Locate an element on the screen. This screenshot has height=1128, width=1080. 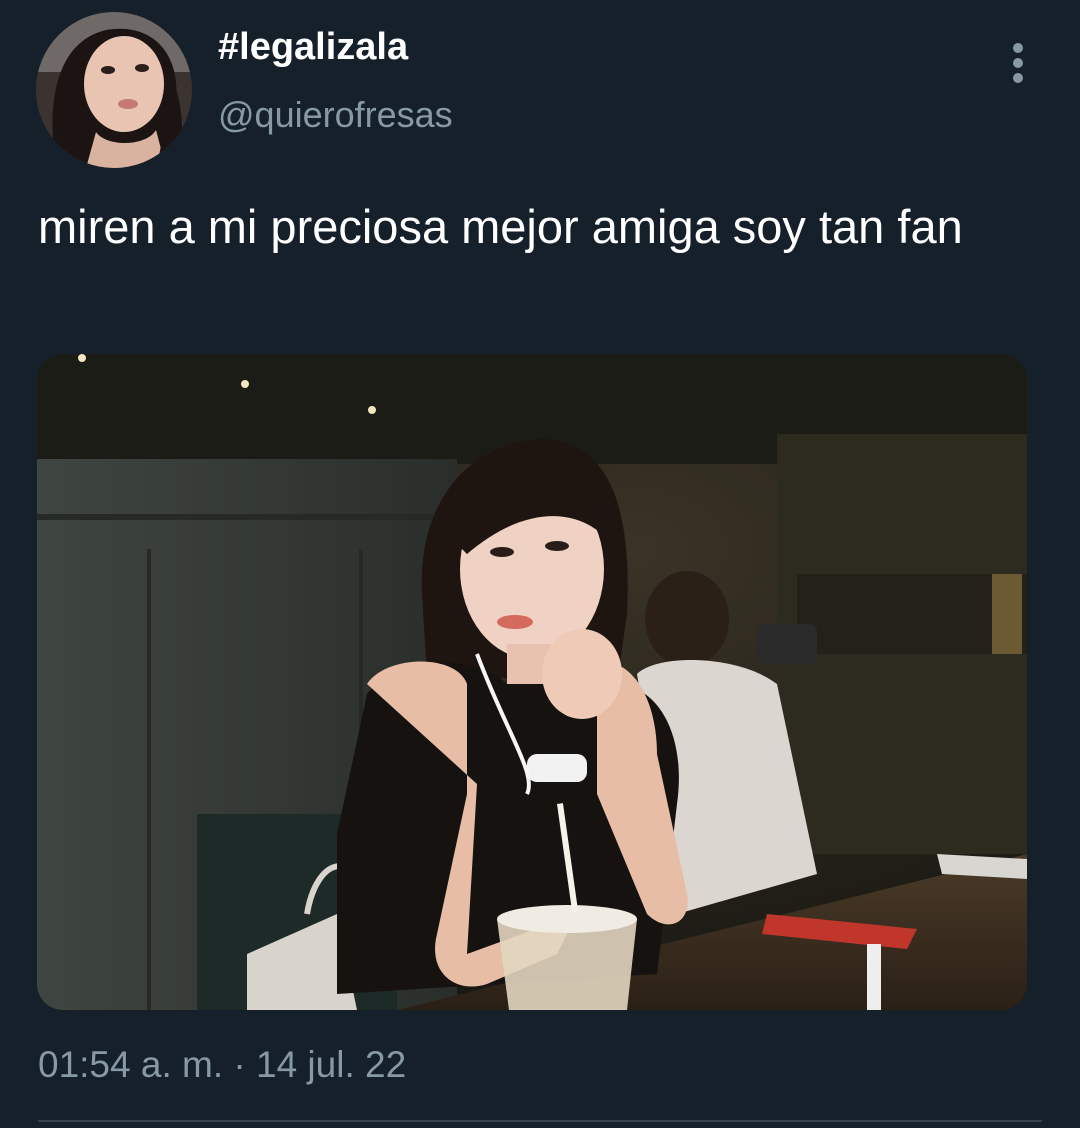
avatar-image is located at coordinates (114, 90).